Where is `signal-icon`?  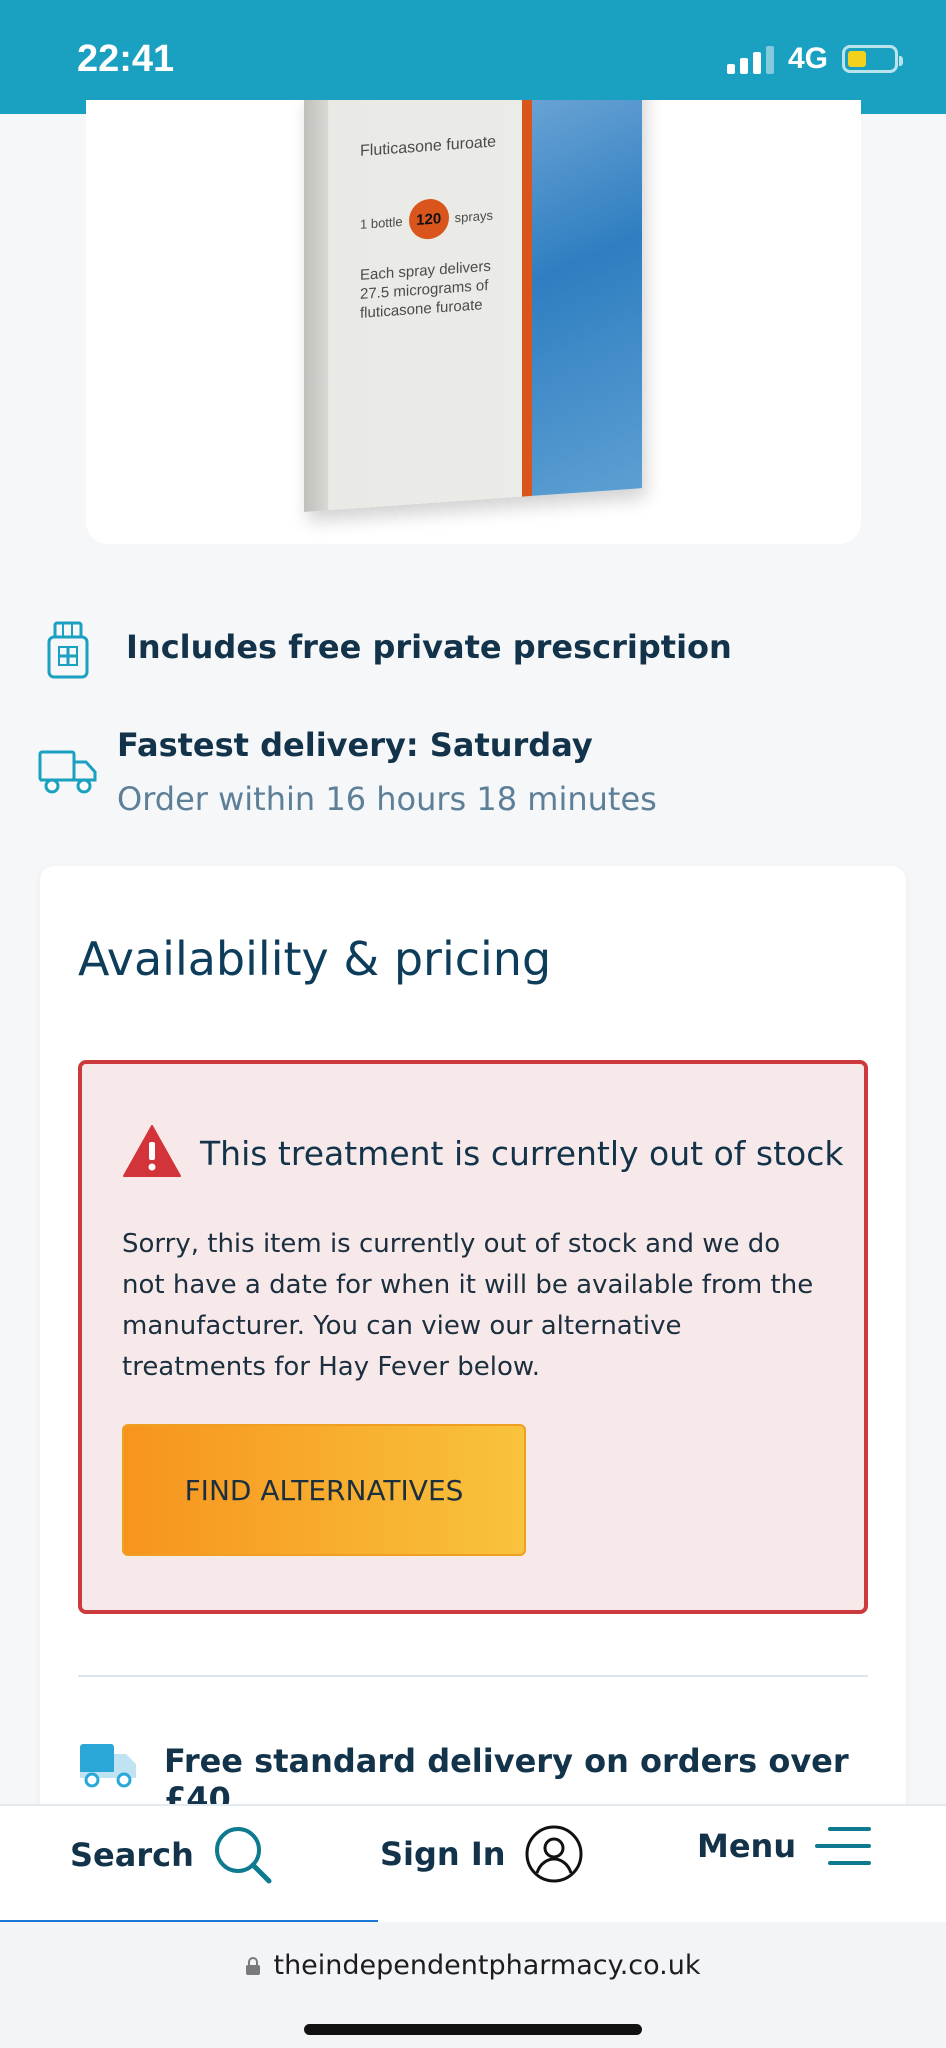
signal-icon is located at coordinates (750, 59).